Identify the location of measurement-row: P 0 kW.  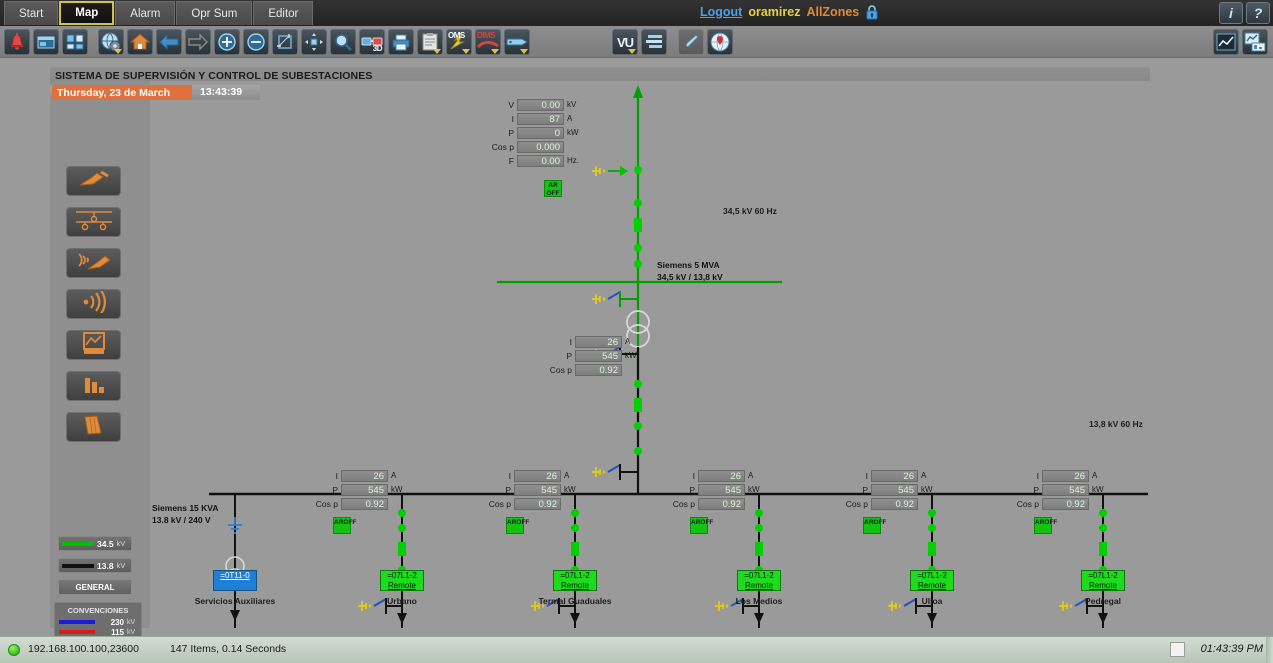
(533, 132).